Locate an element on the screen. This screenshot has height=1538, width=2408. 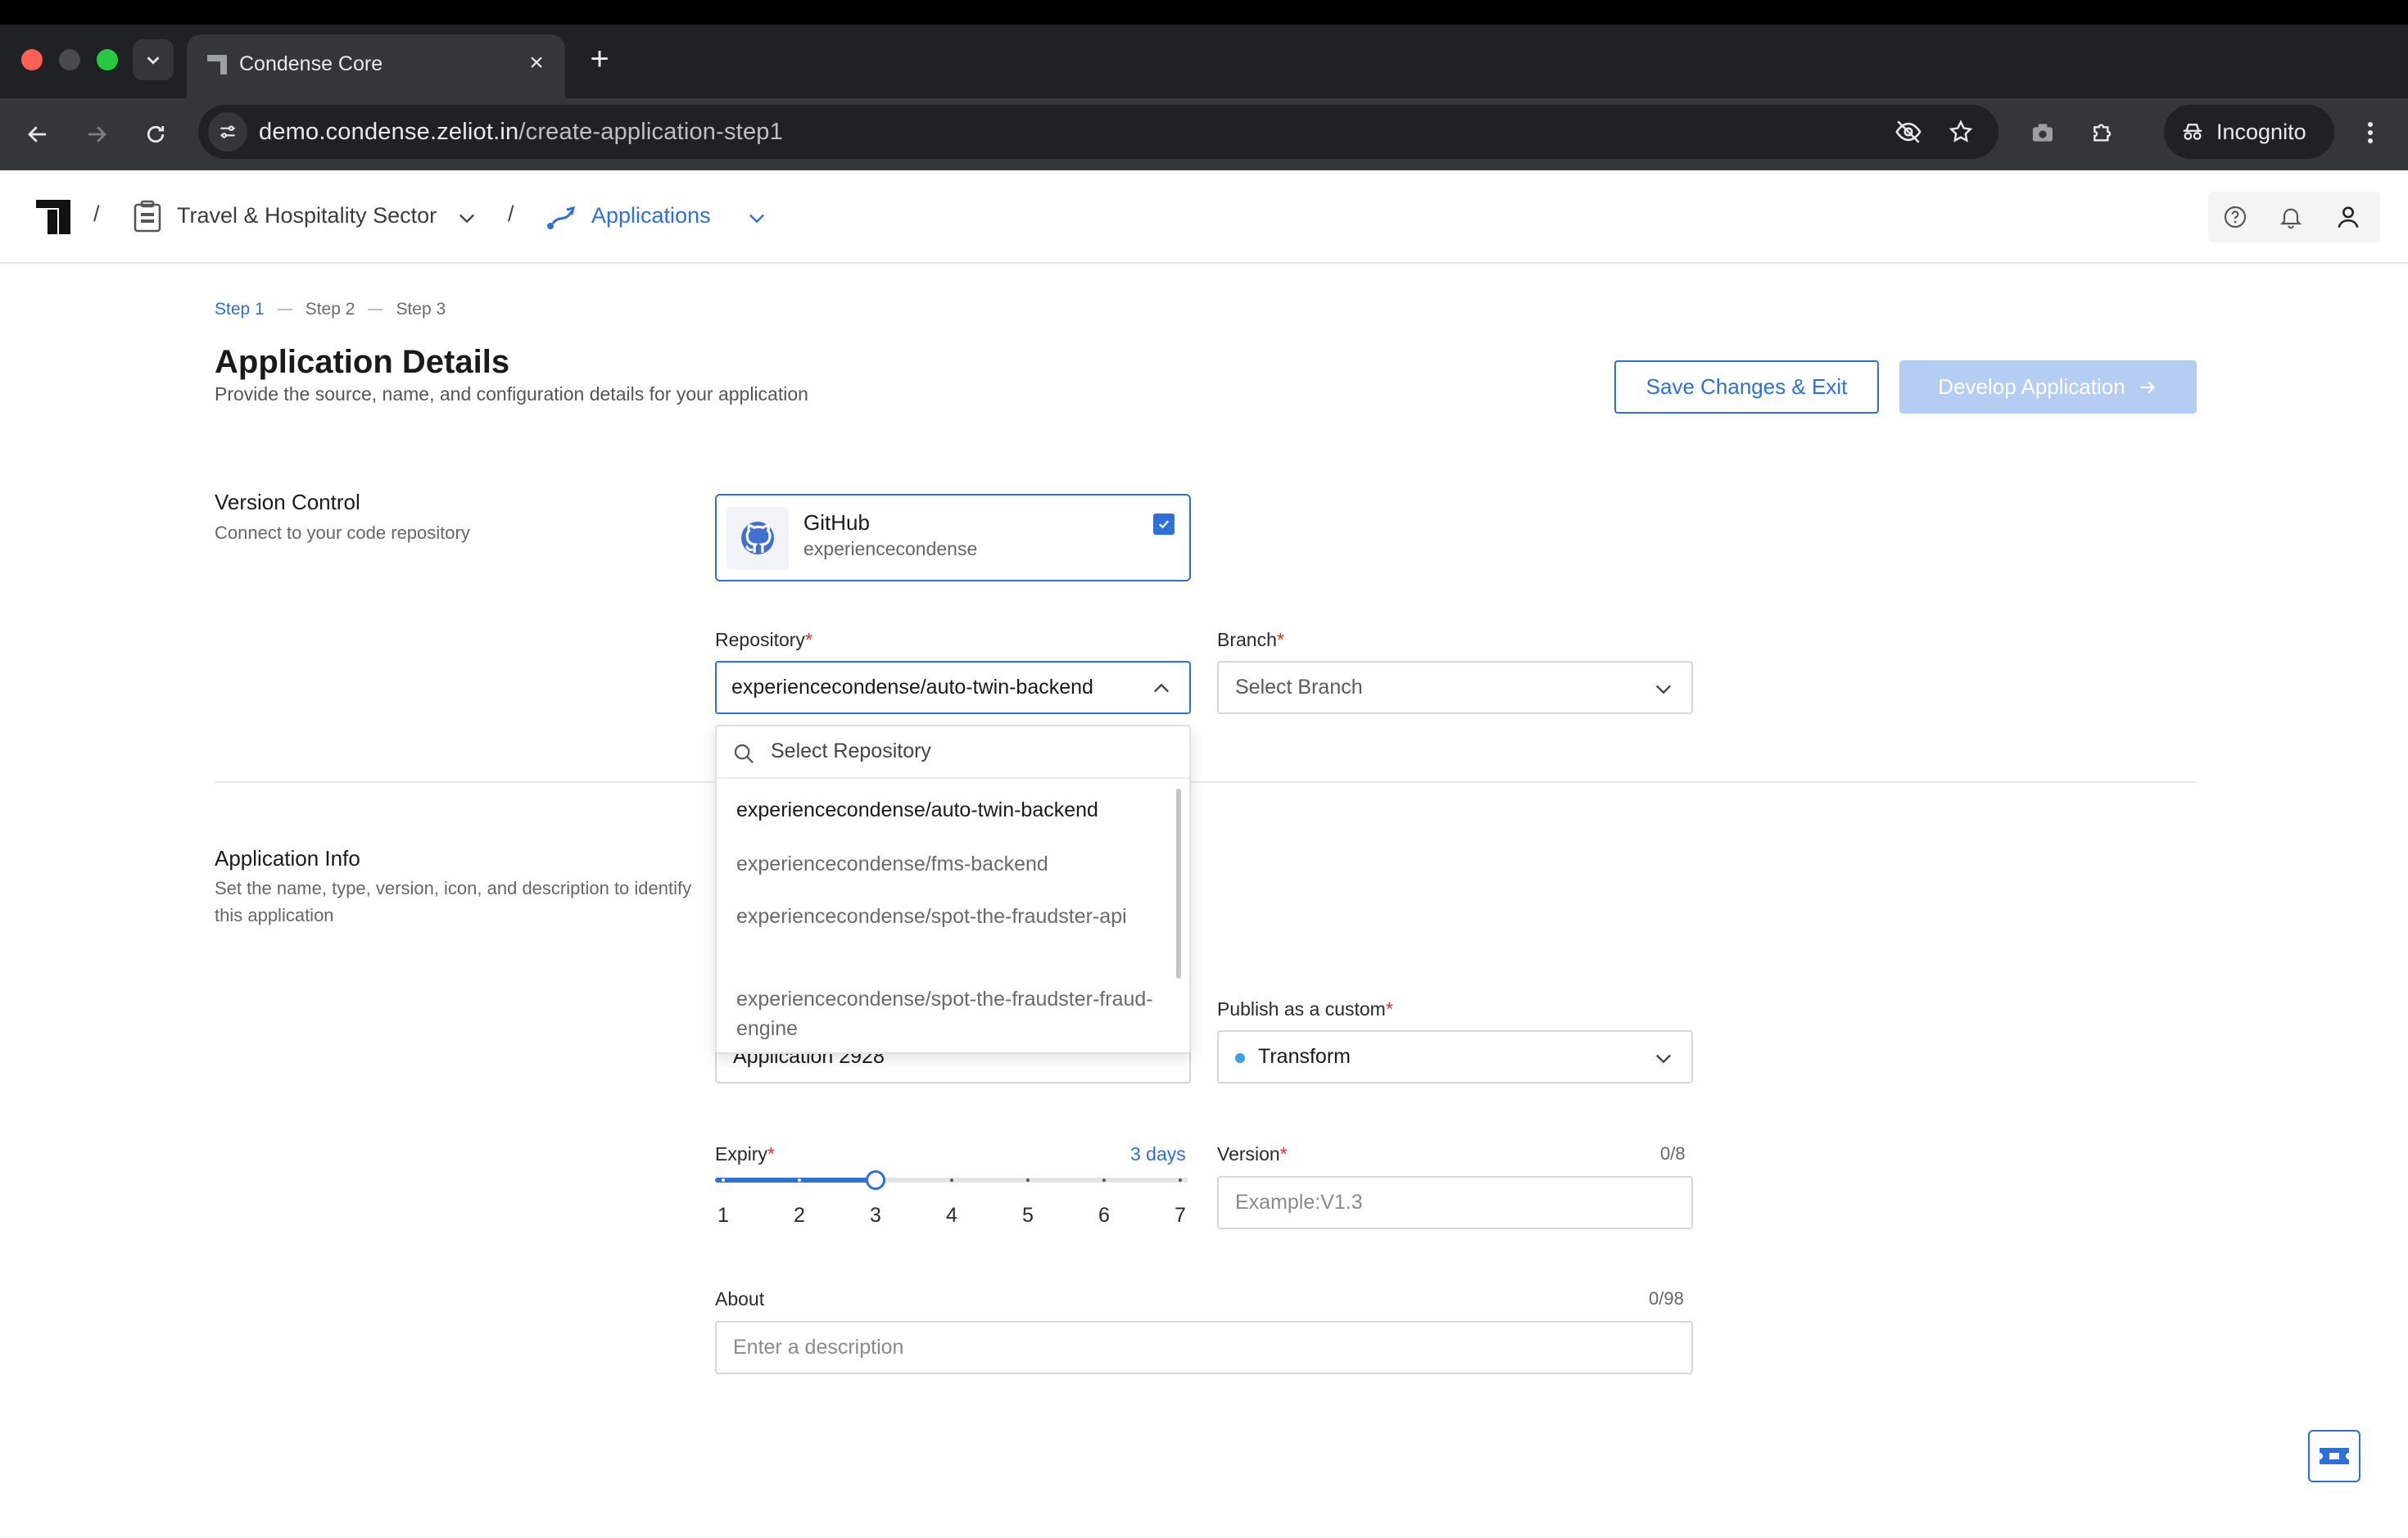
step-divider is located at coordinates (375, 309).